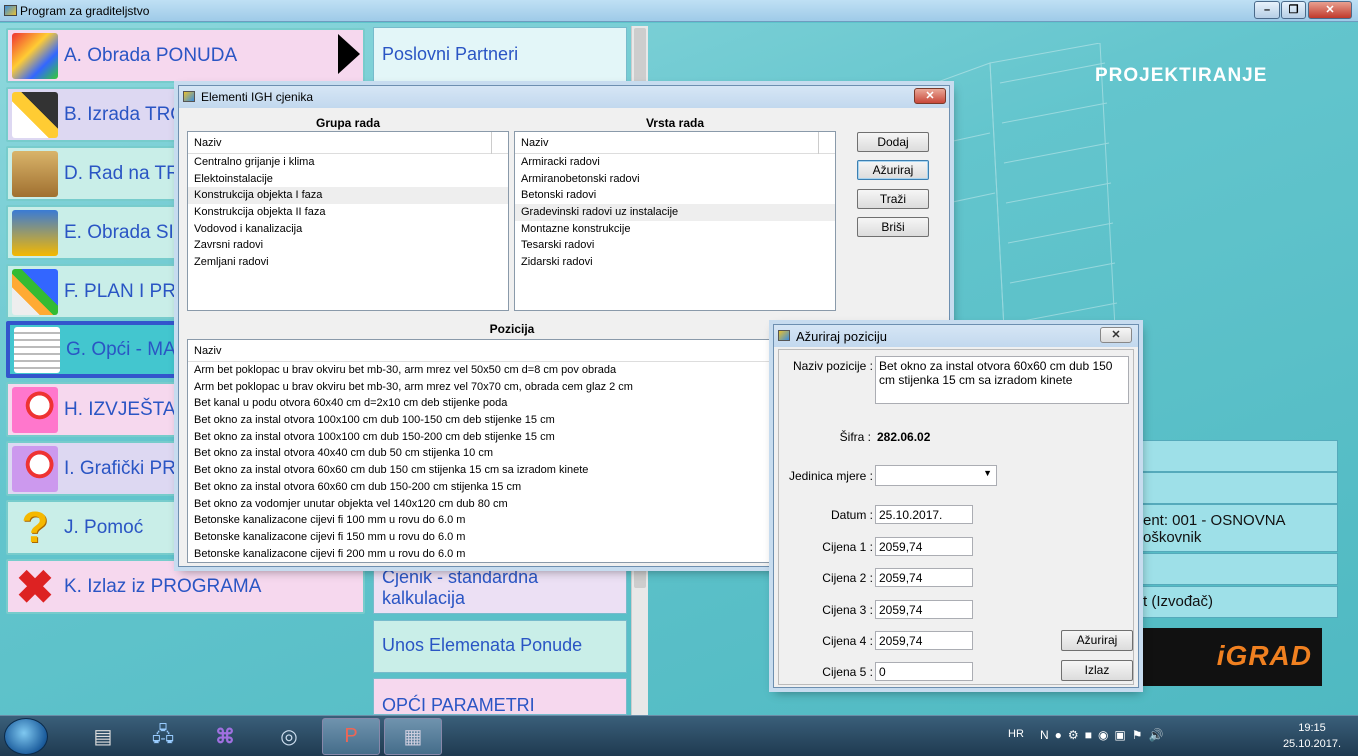  Describe the element at coordinates (500, 54) in the screenshot. I see `poslovni-partneri-button: Poslovni Partneri` at that location.